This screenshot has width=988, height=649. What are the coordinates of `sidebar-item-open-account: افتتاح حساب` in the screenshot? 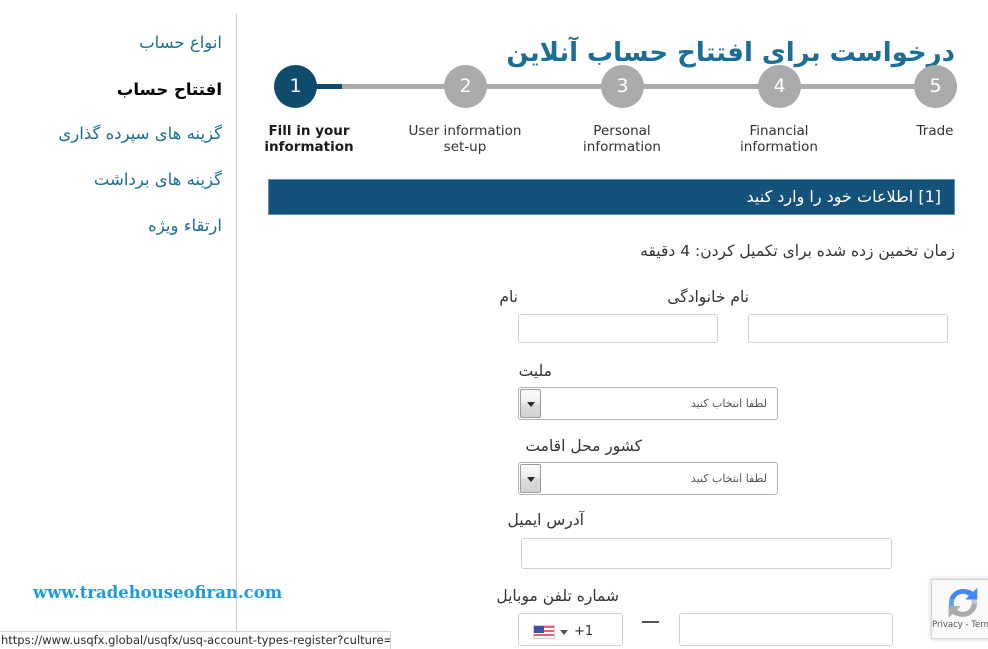 It's located at (169, 90).